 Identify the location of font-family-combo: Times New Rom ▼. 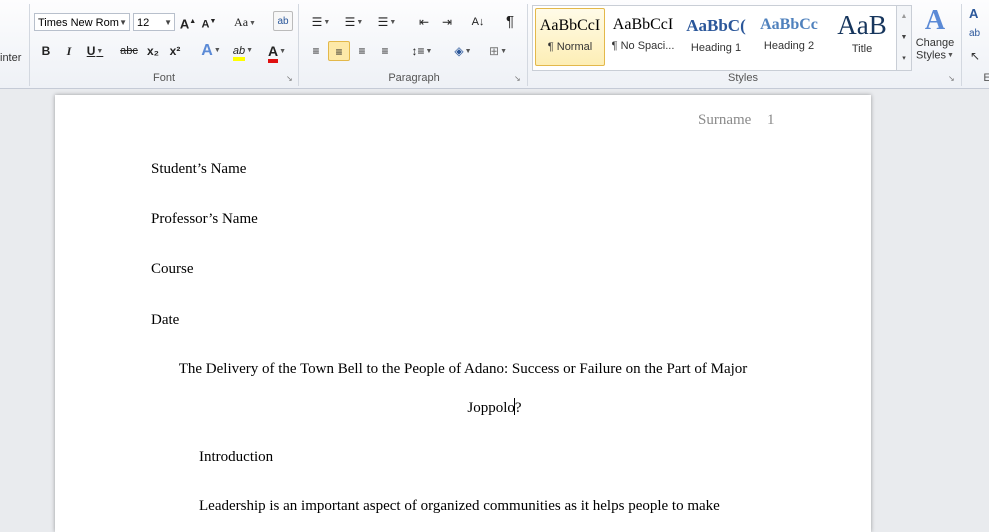
(82, 22).